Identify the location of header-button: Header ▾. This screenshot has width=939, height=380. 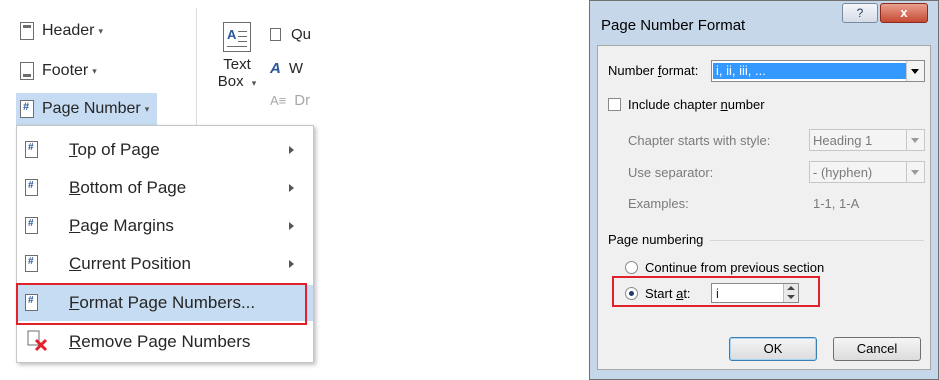
(61, 31).